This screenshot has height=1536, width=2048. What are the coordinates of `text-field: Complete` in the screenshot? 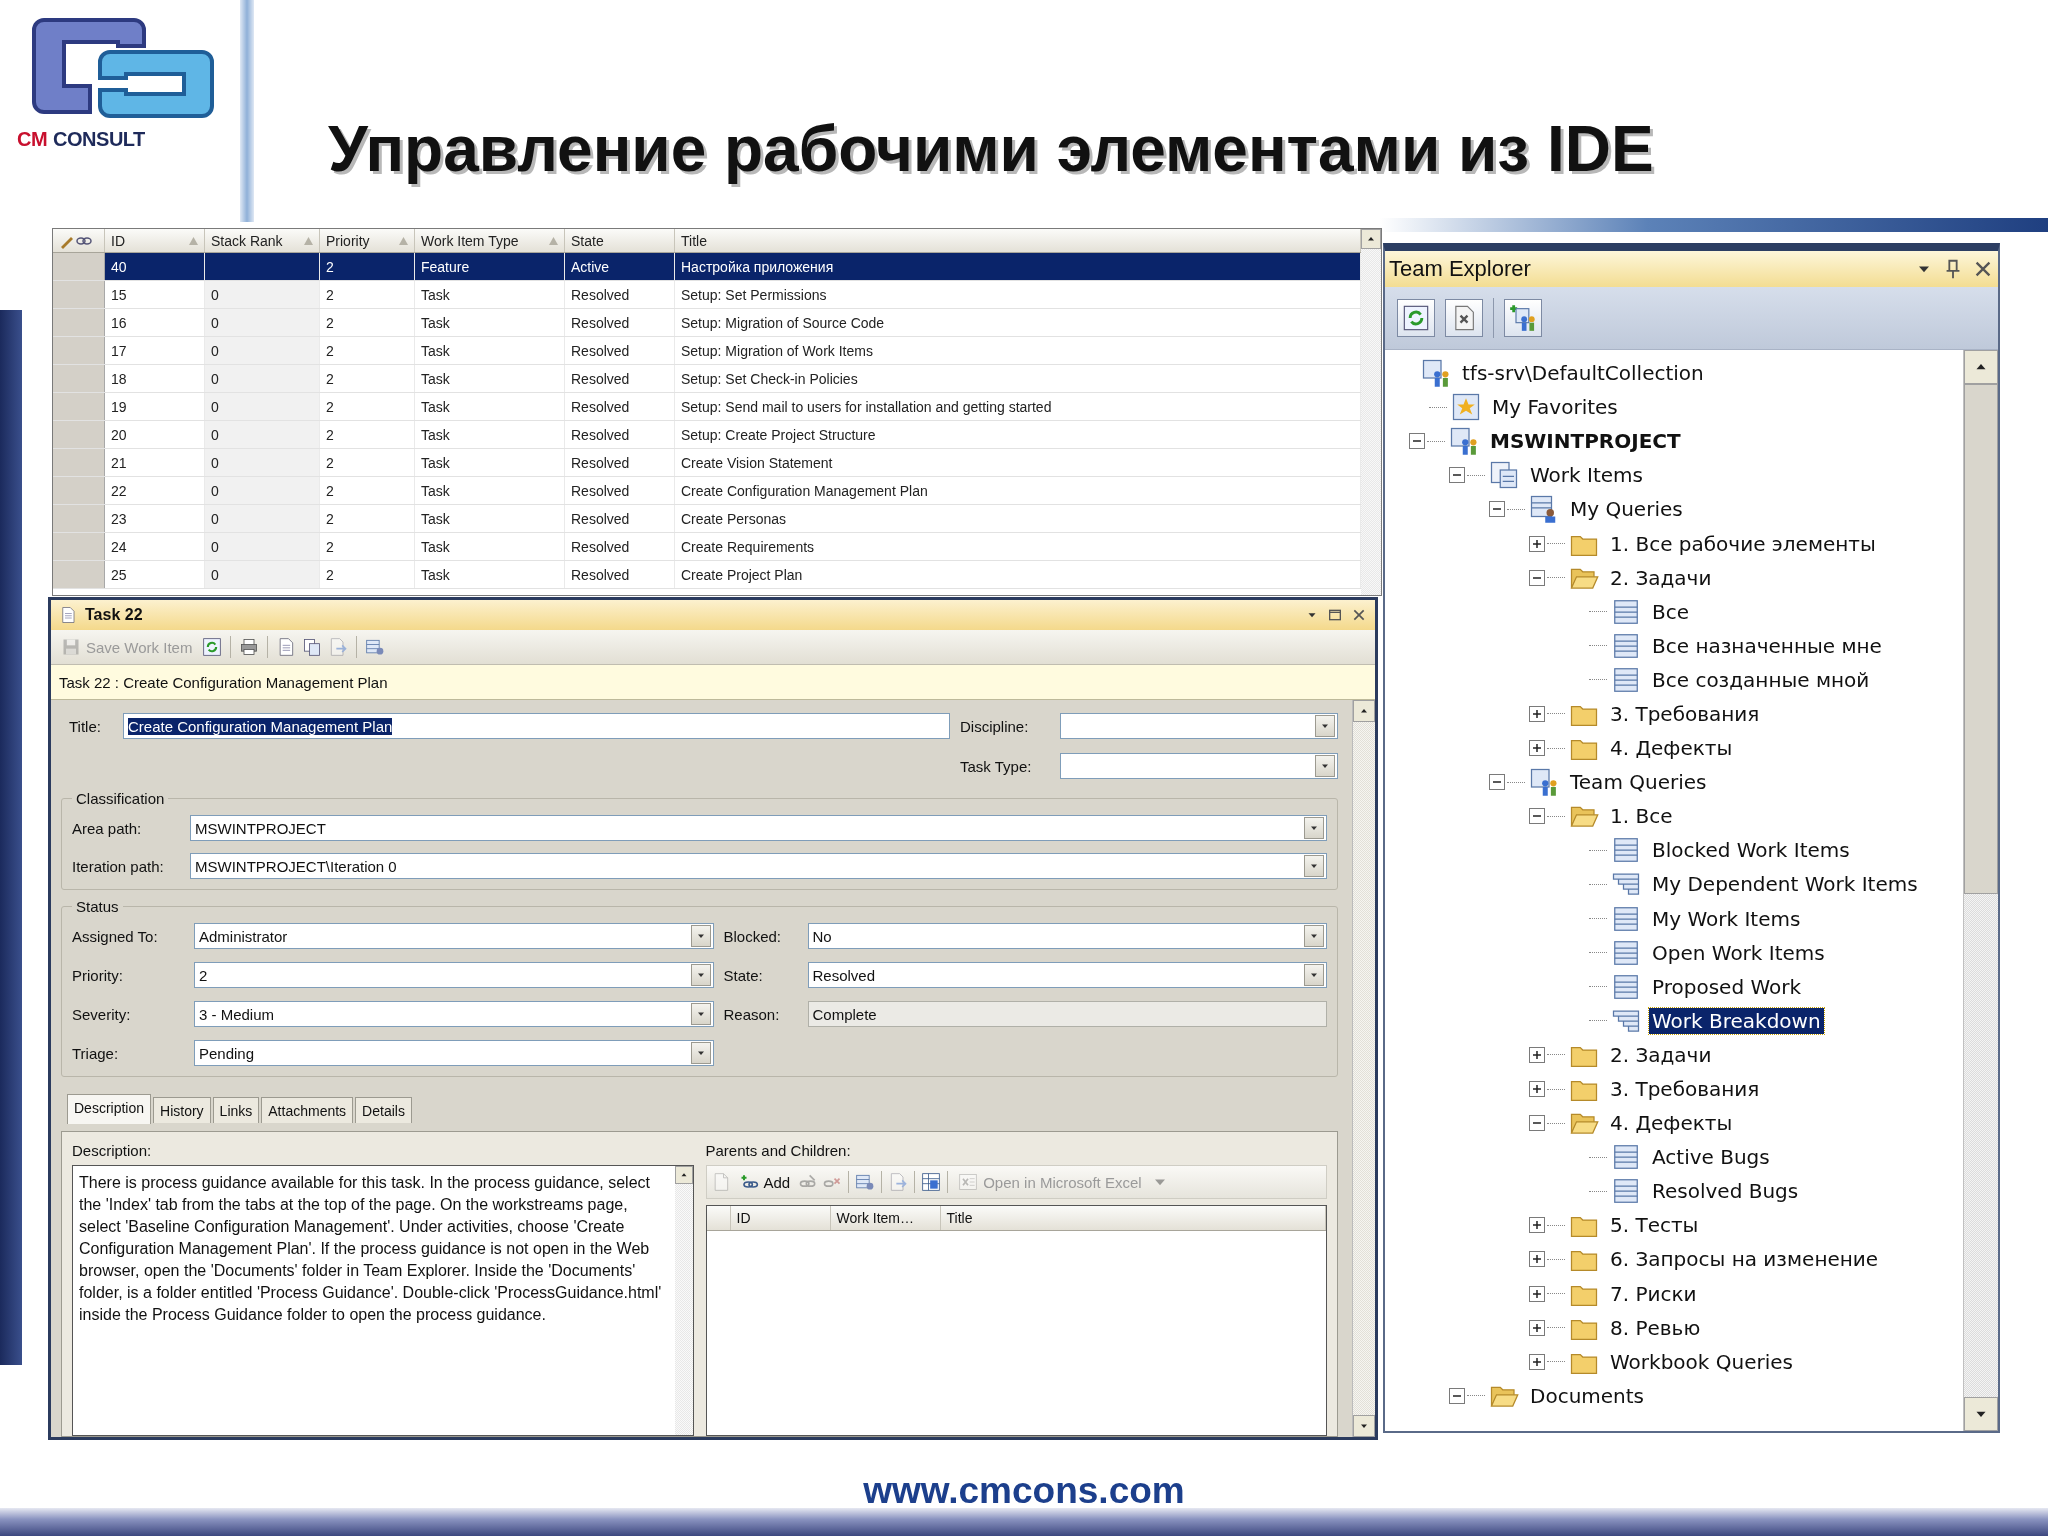 It's located at (1067, 1014).